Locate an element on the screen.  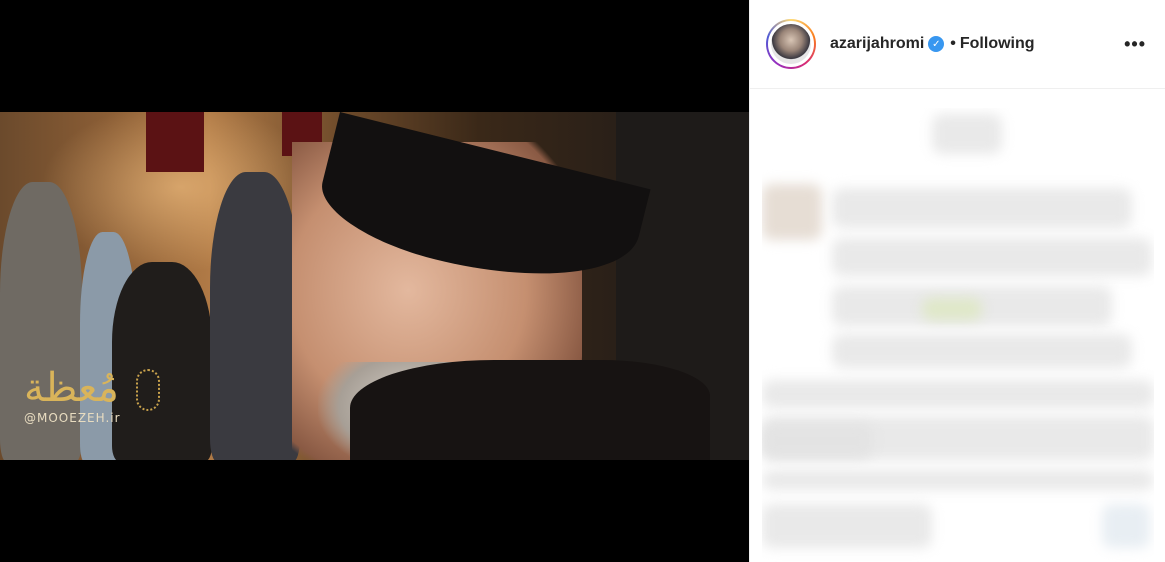
watermark-handle: @MOOEZEH.ir is located at coordinates (72, 418).